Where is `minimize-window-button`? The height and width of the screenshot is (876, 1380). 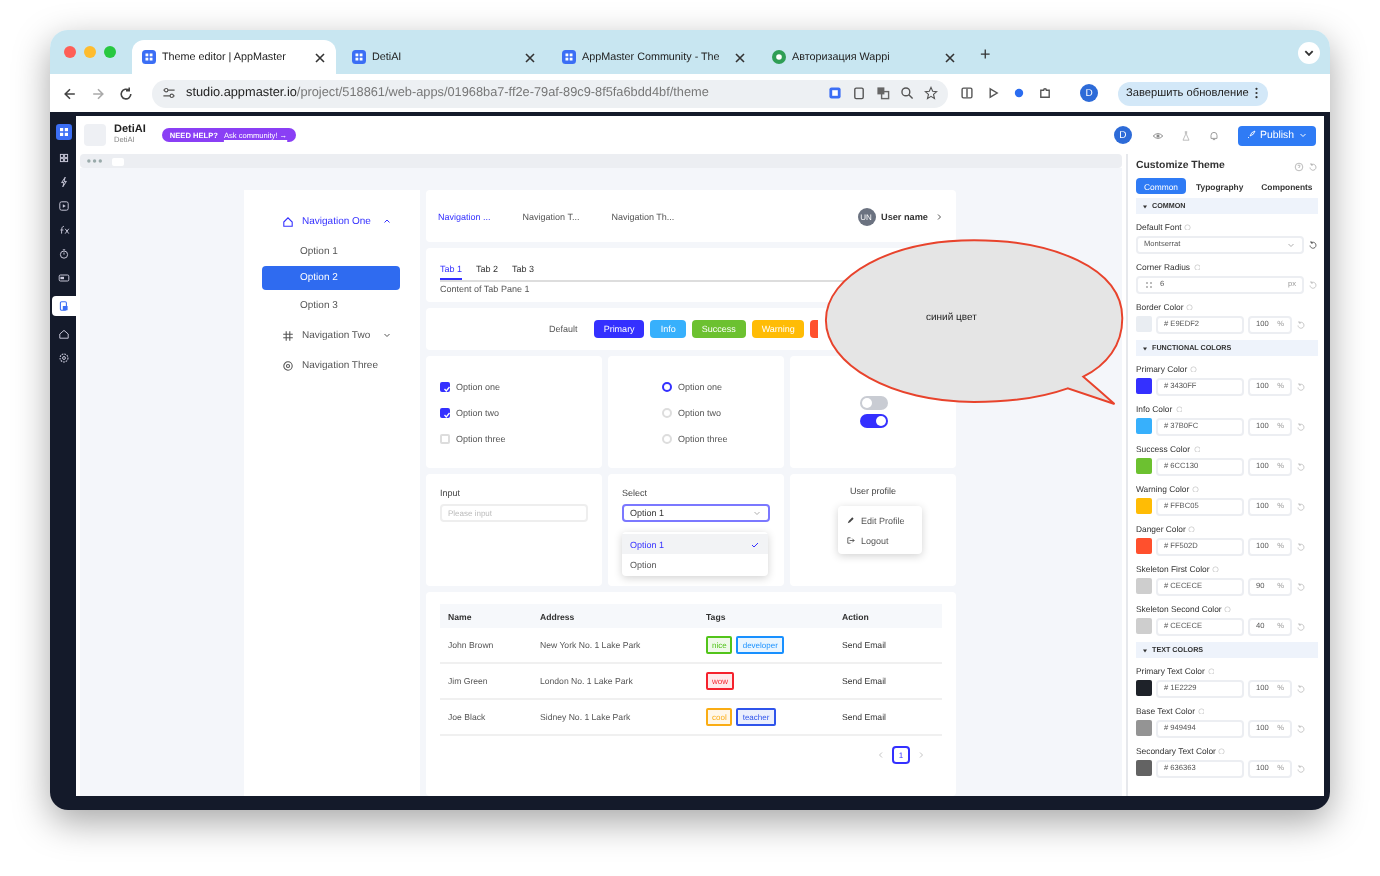
minimize-window-button is located at coordinates (90, 52).